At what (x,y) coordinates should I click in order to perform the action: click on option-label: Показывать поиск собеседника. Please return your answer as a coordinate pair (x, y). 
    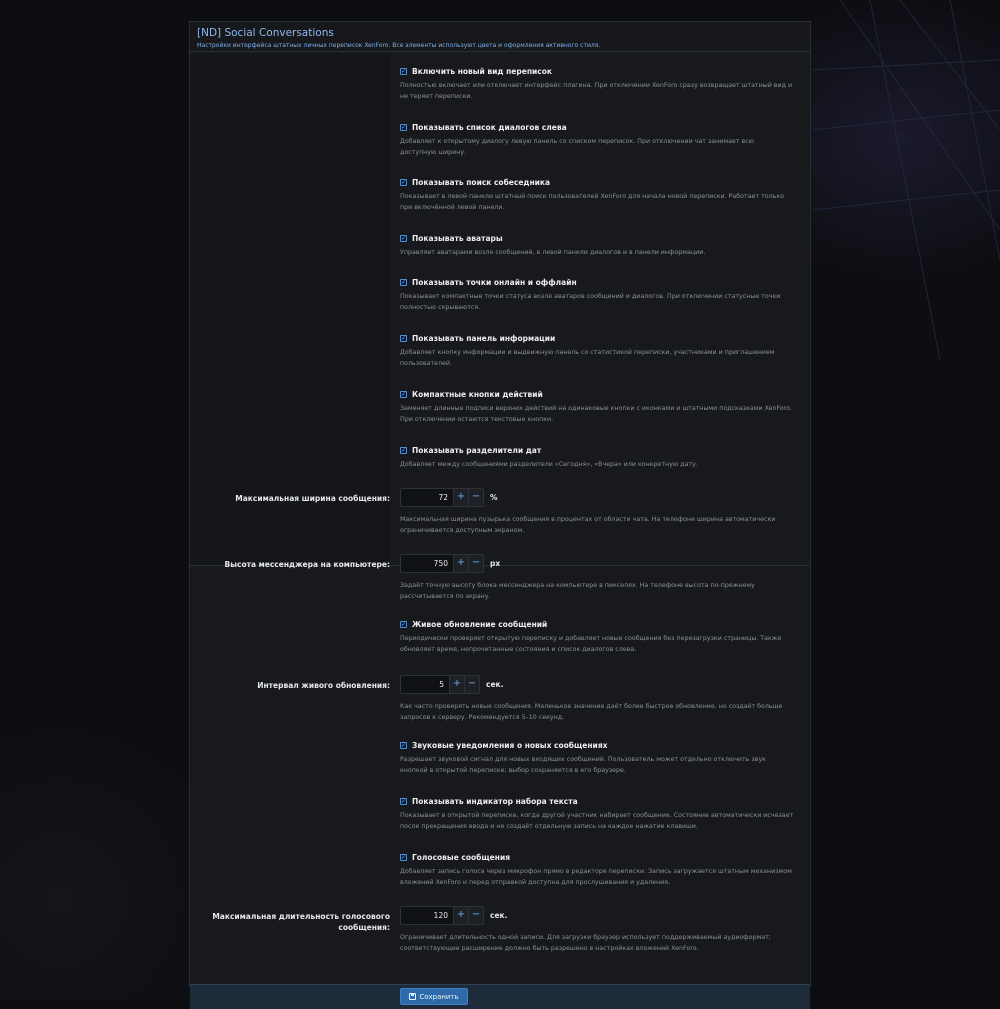
    Looking at the image, I should click on (481, 182).